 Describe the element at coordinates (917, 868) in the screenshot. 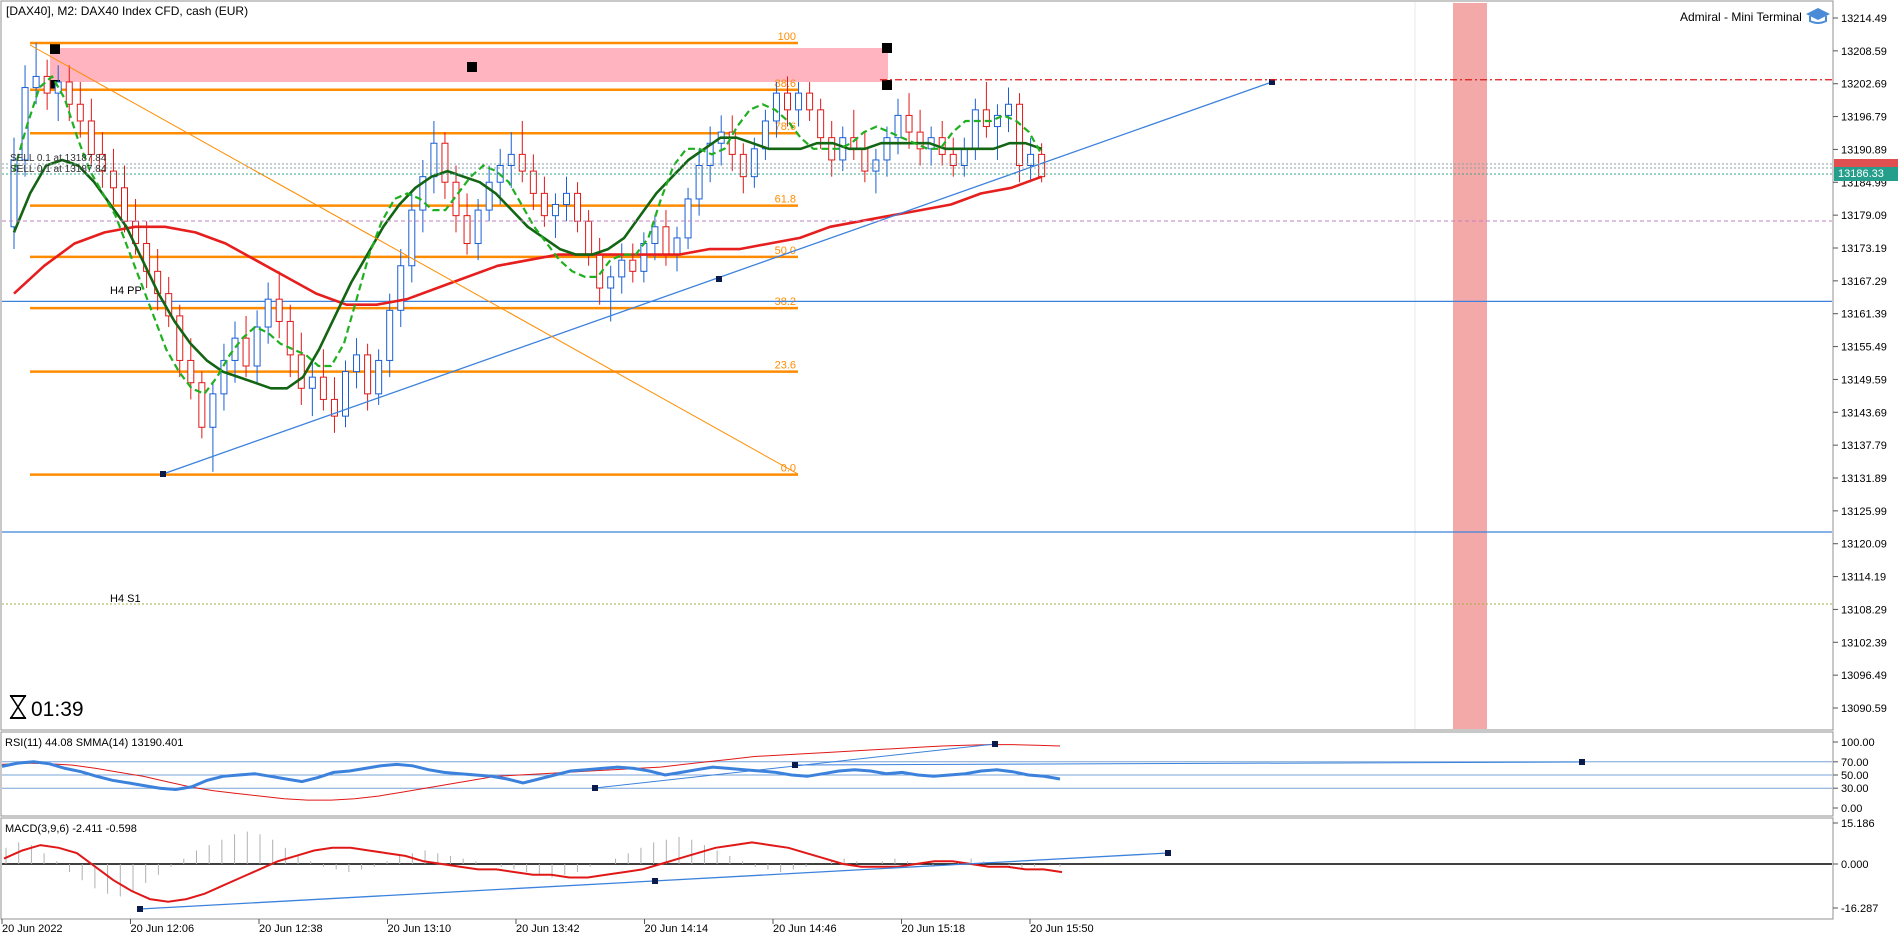

I see `macd-panel-frame` at that location.